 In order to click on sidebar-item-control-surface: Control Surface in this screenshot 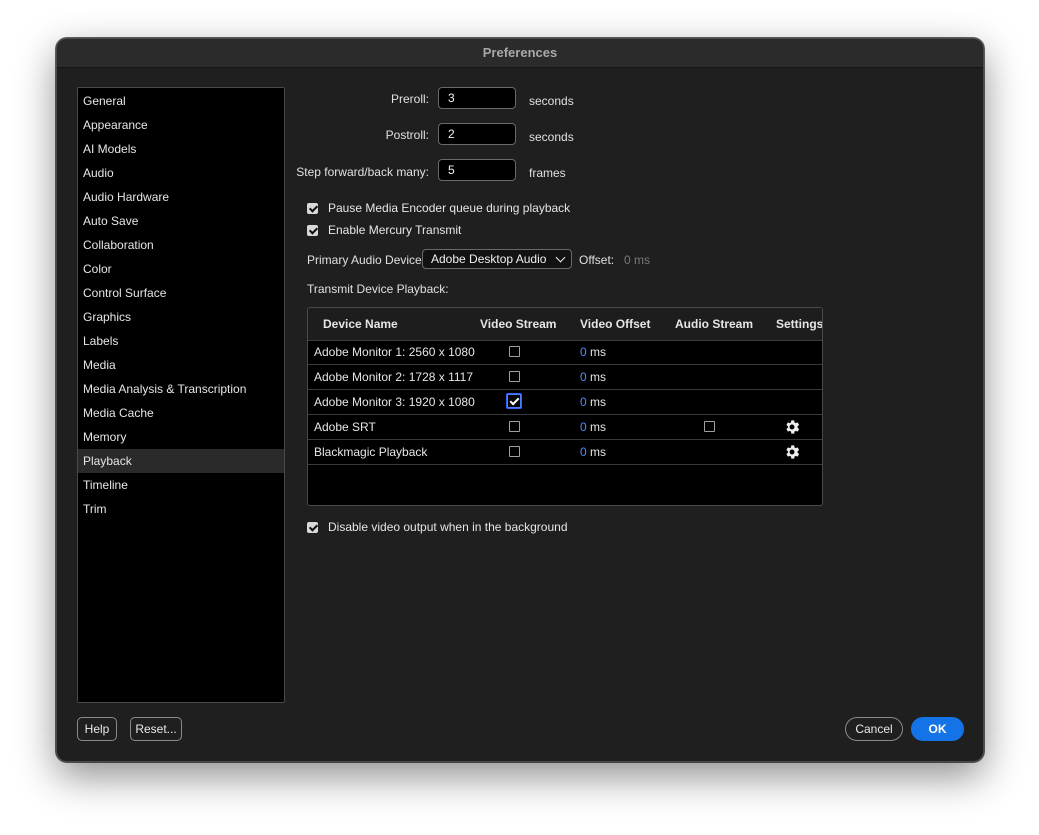, I will do `click(181, 293)`.